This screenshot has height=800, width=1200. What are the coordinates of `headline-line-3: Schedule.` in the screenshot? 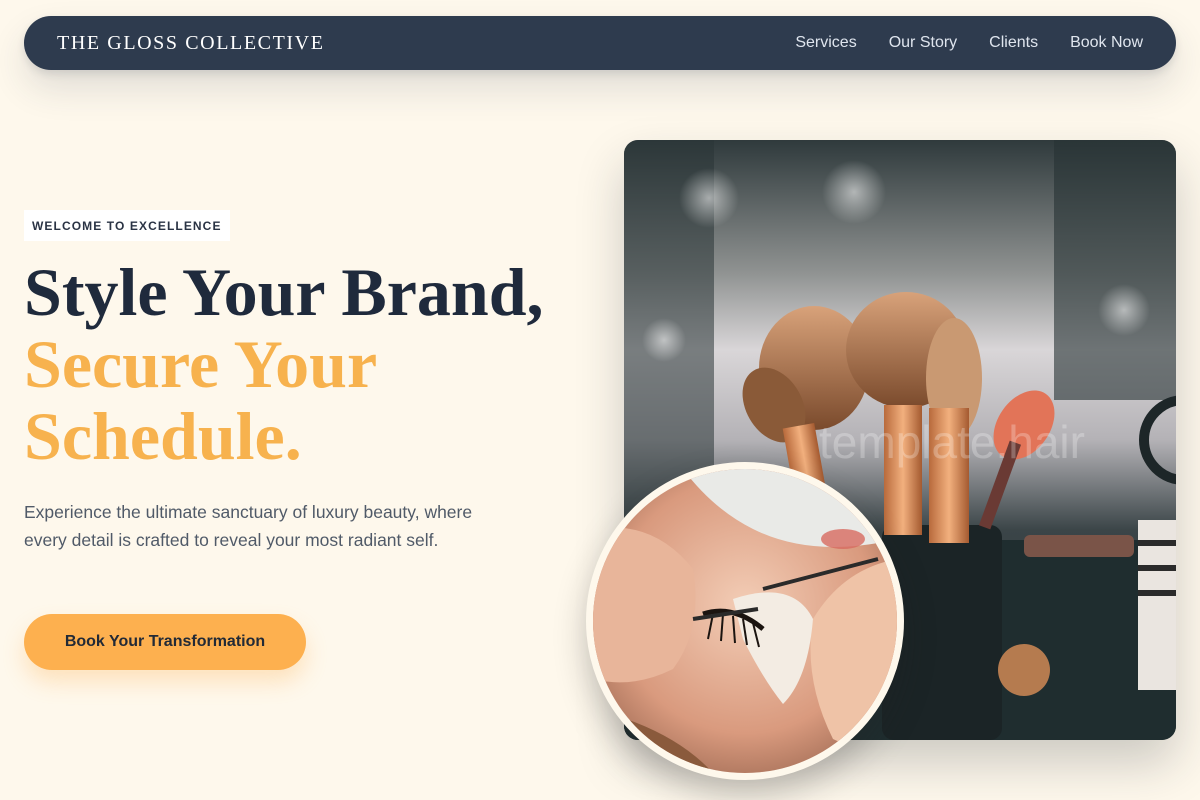 It's located at (163, 436).